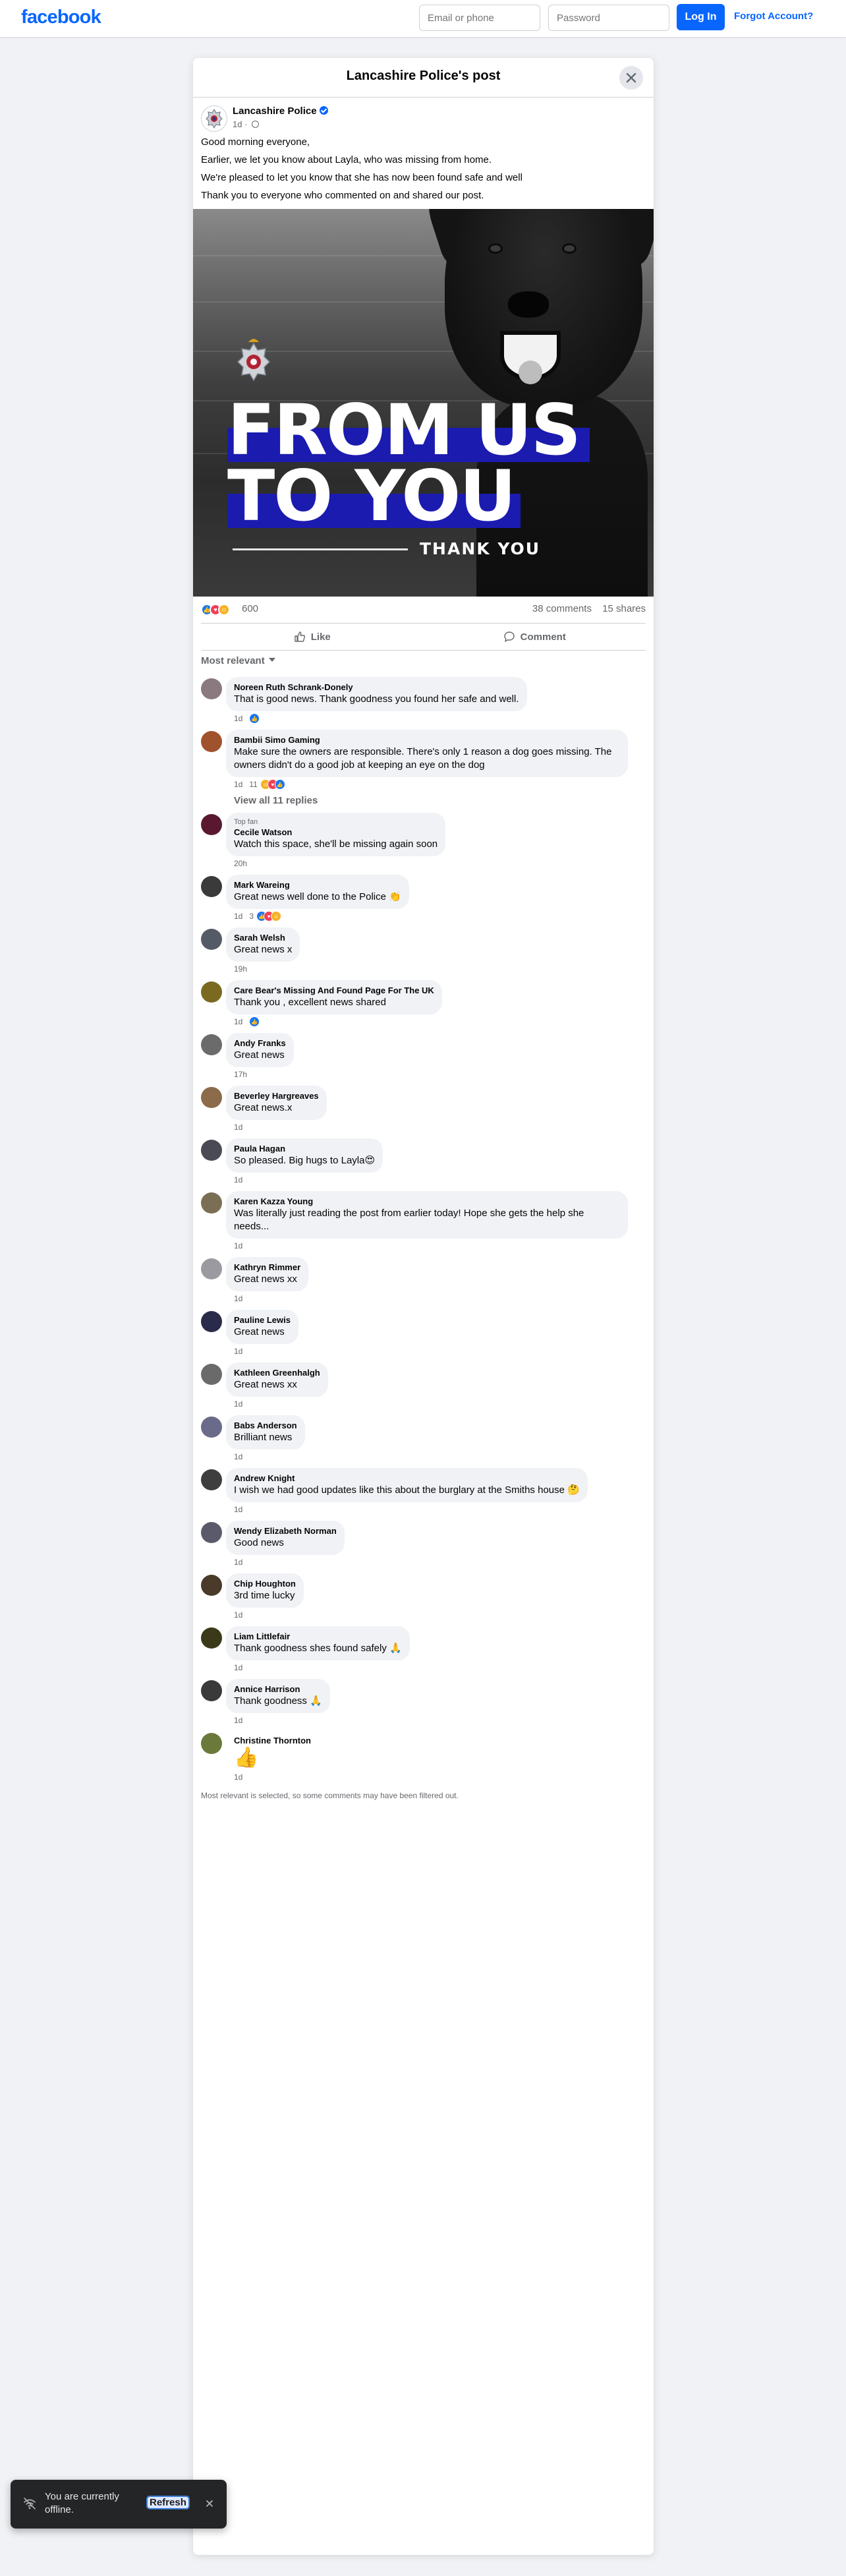 This screenshot has height=2576, width=846. I want to click on post-time: 1d, so click(237, 124).